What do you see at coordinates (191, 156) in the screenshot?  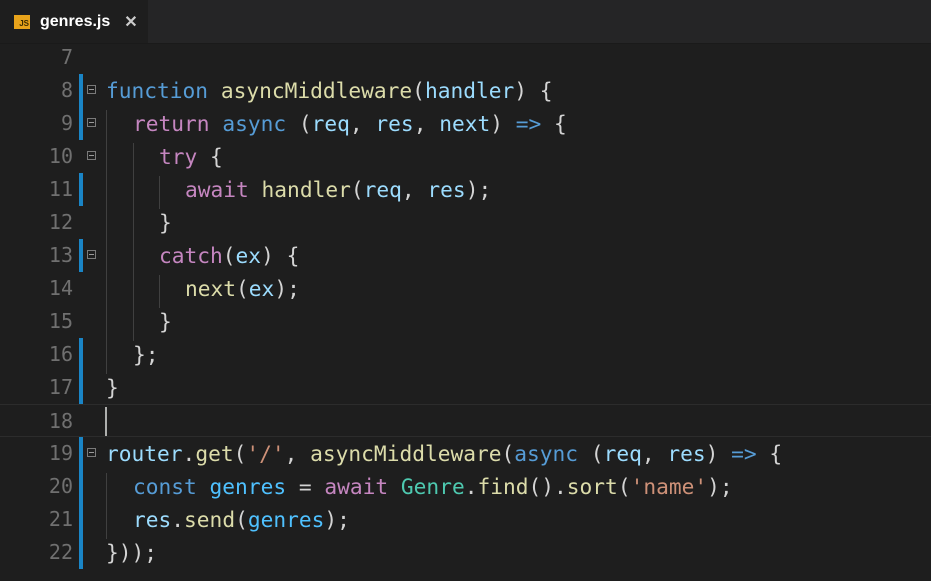 I see `code-text: try {` at bounding box center [191, 156].